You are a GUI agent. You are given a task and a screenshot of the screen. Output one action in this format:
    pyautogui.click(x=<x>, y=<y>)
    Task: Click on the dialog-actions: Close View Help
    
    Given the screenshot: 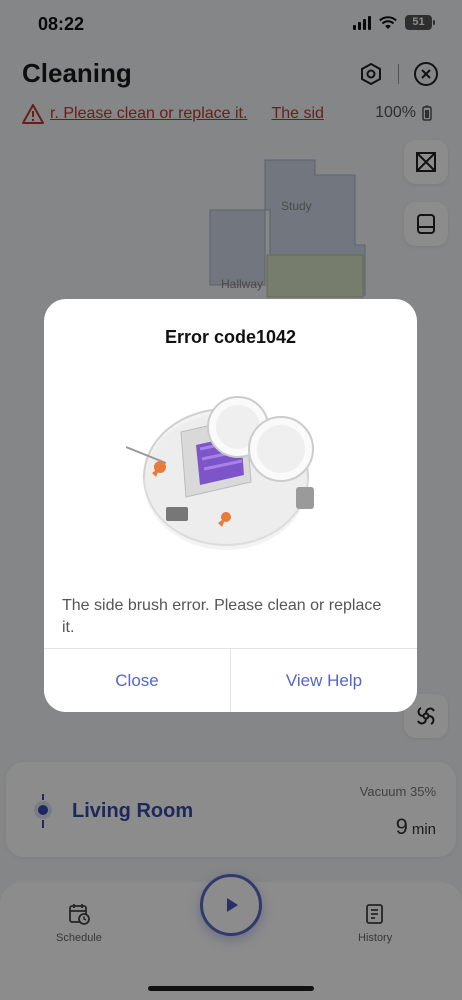 What is the action you would take?
    pyautogui.click(x=230, y=680)
    